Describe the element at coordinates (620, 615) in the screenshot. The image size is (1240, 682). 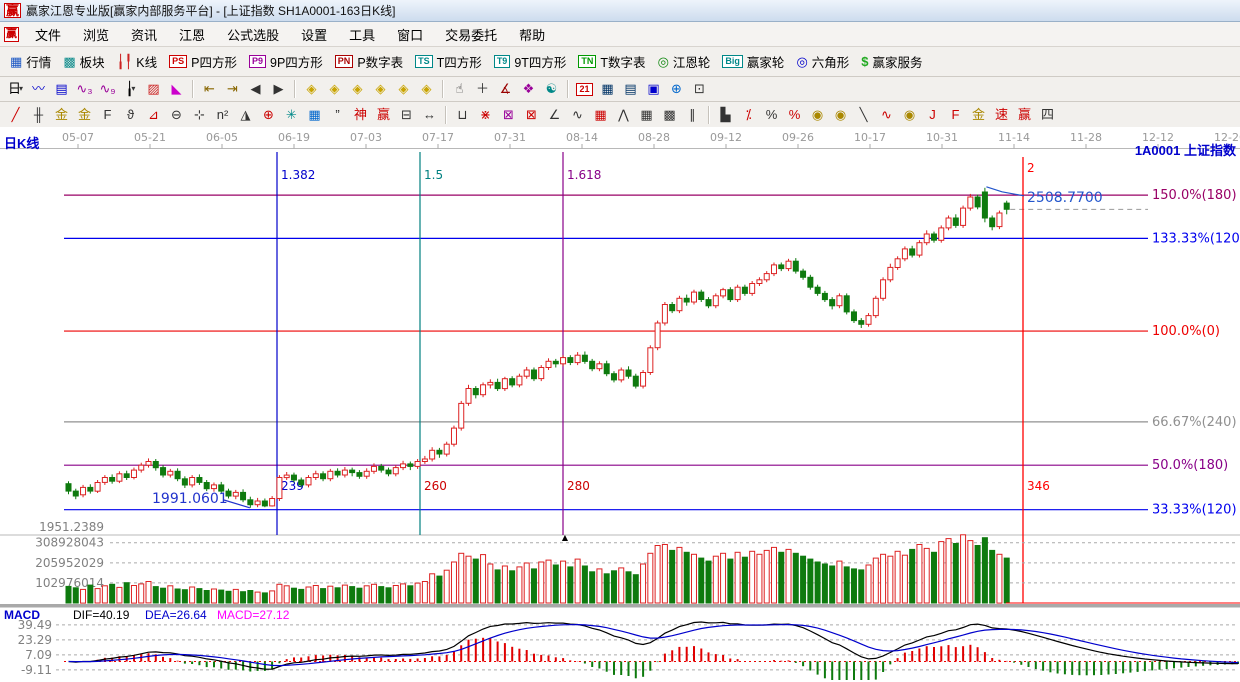
I see `macd-label-row: MACD DIF=40.19 DEA=26.64 MACD=27.12` at that location.